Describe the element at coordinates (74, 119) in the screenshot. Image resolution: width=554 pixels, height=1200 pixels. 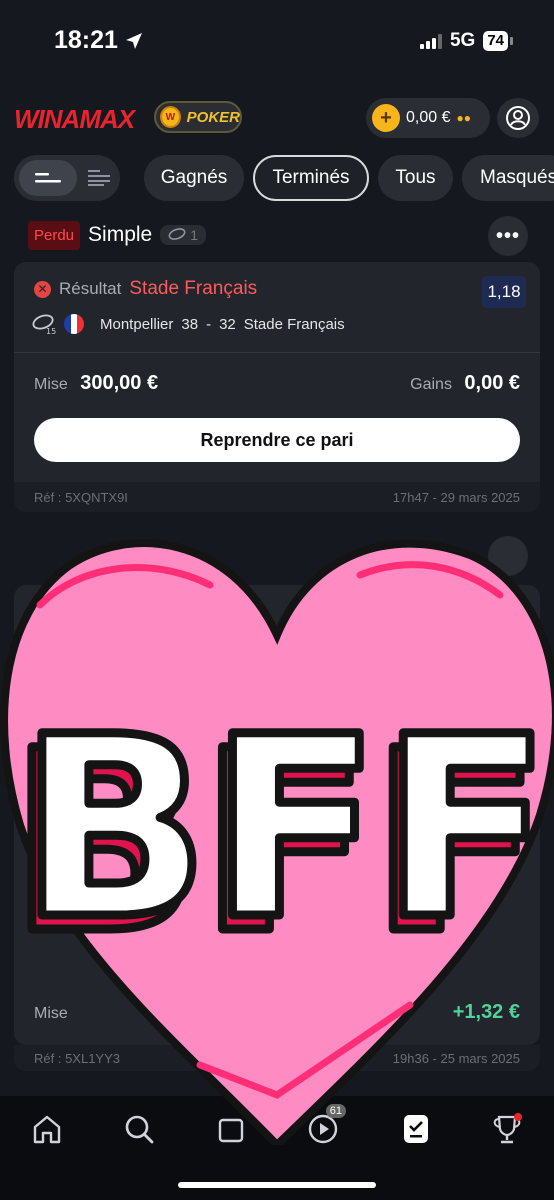
I see `winamax-logo: WINAMAX` at that location.